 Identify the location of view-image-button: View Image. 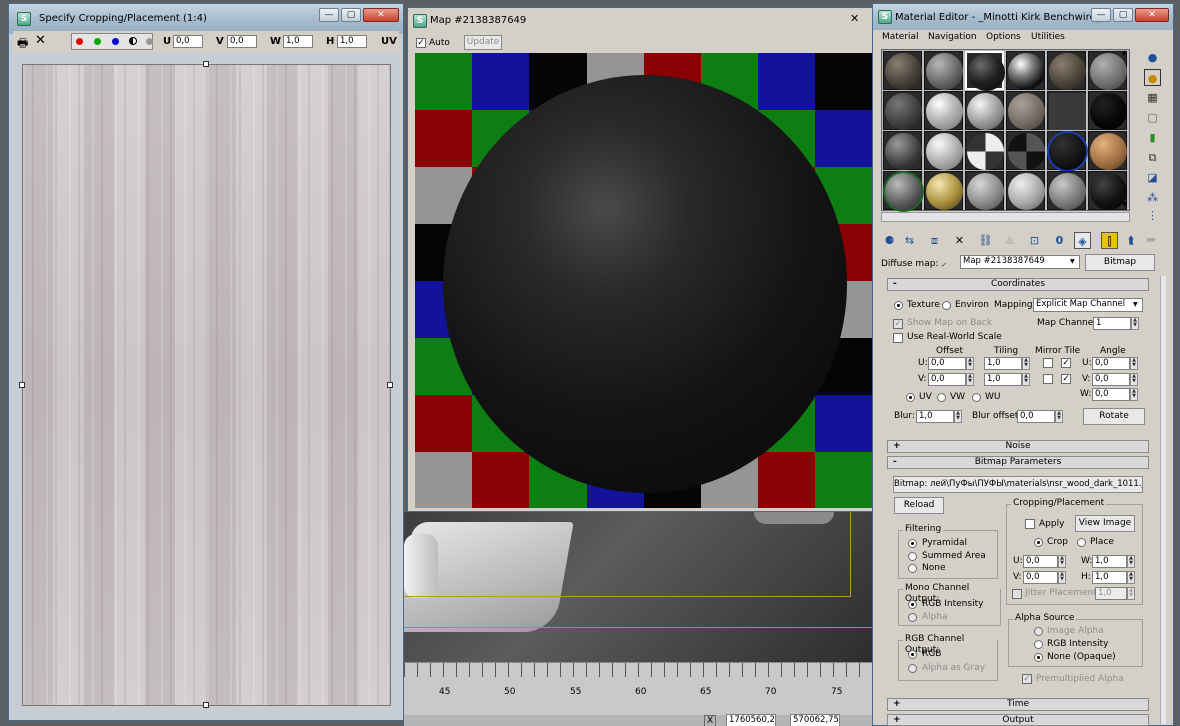
(1105, 523).